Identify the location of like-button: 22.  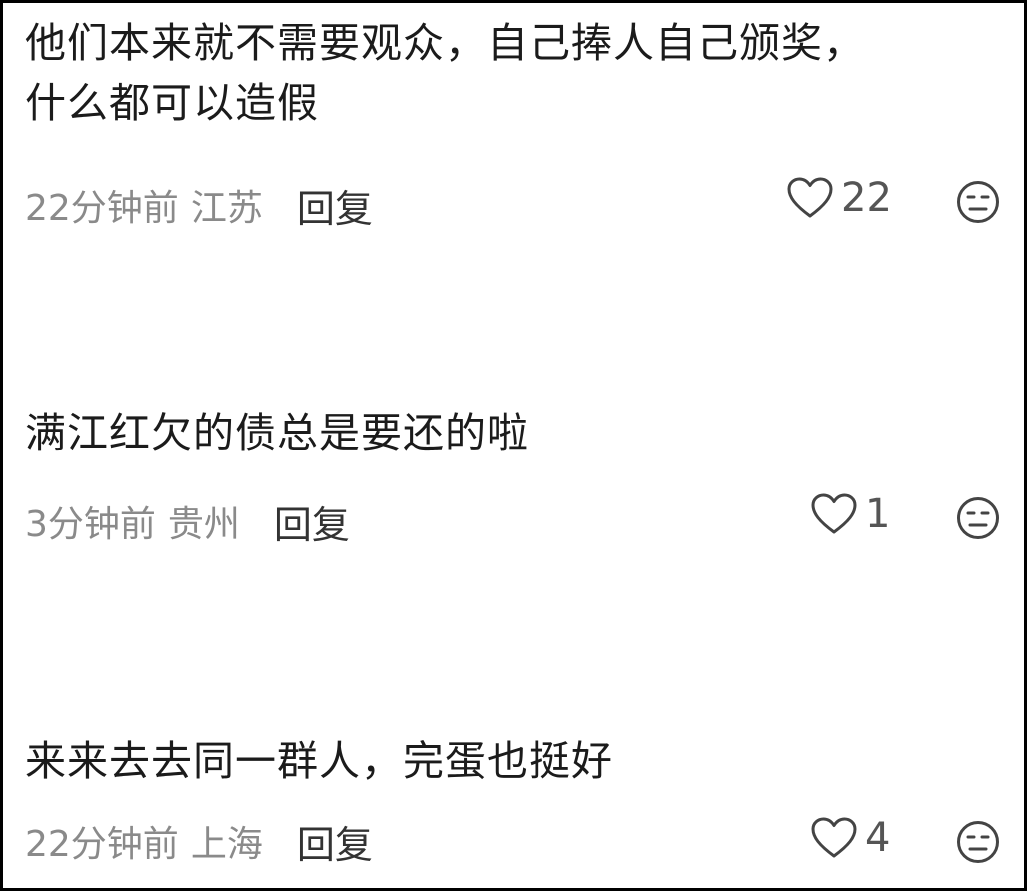
(838, 198).